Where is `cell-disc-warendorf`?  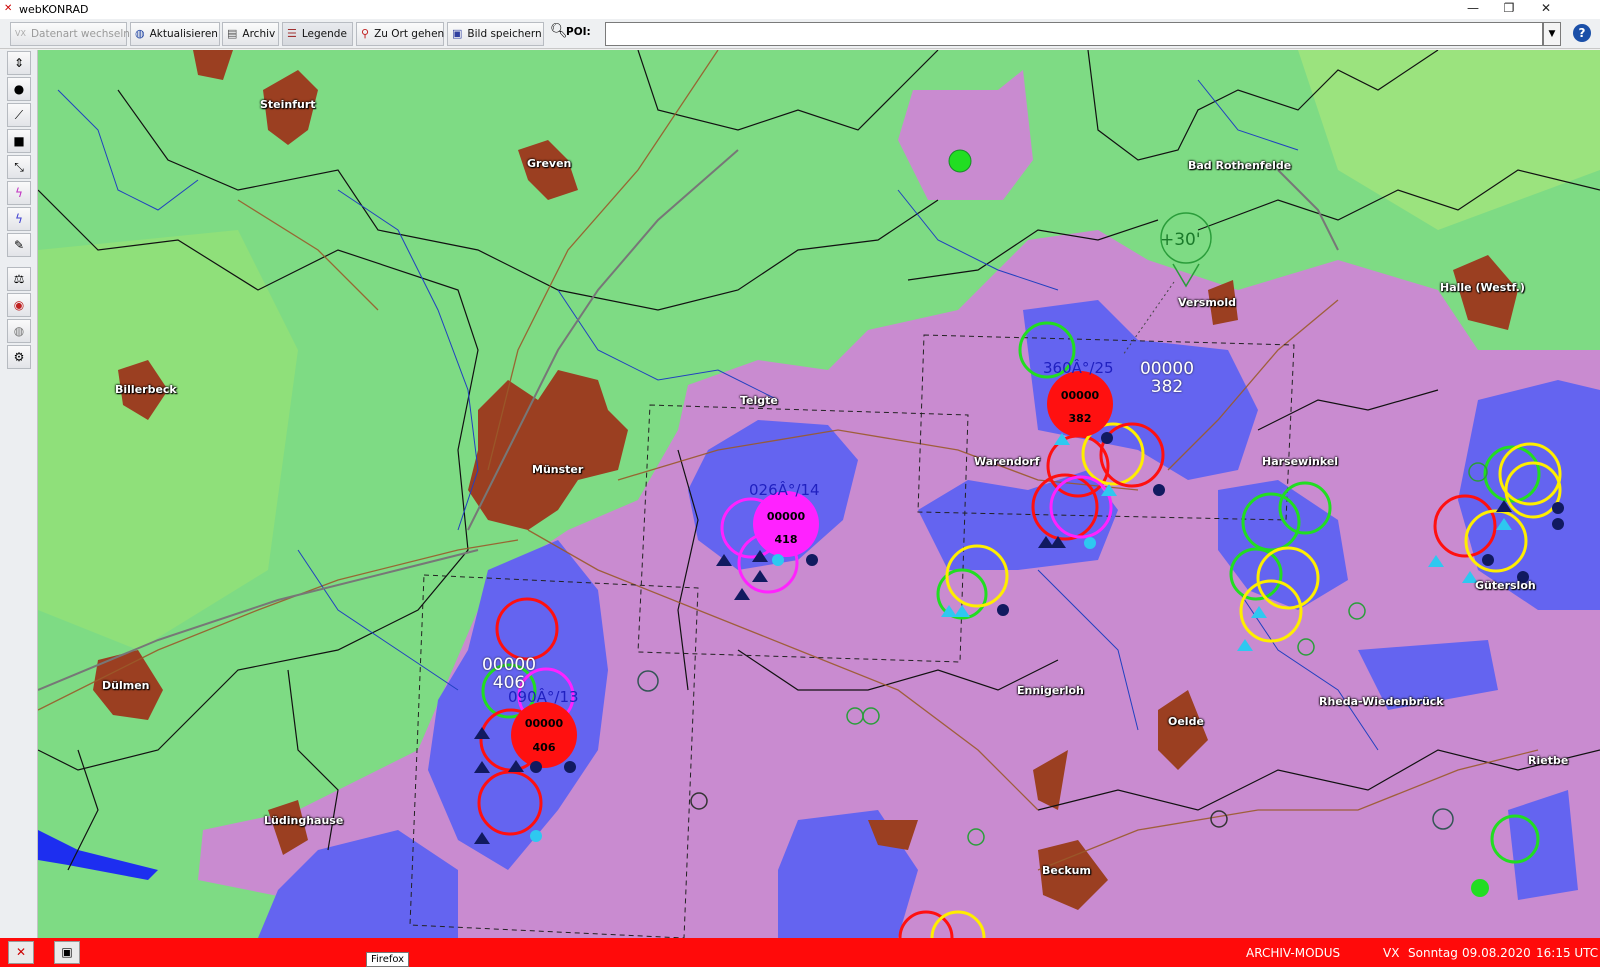 cell-disc-warendorf is located at coordinates (1080, 404).